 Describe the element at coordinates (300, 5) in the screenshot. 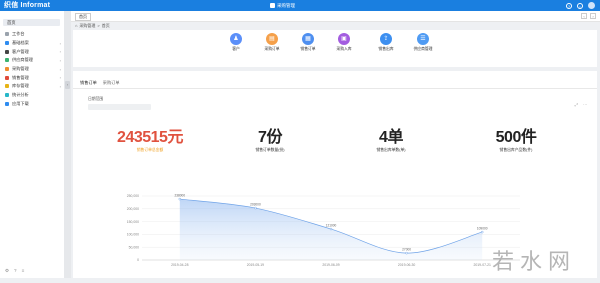

I see `top-header: 织信 Informat 采购管理 ? •` at that location.